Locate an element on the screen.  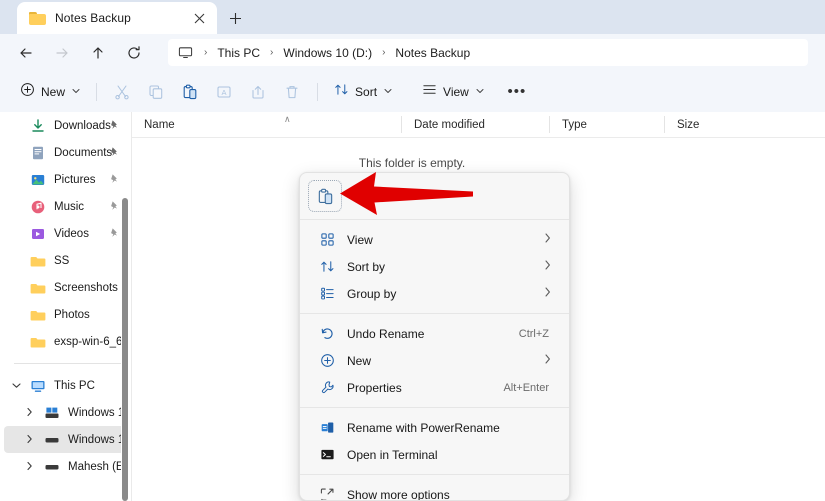
menu-item-rename-with-powerrename: Rename with PowerRename is located at coordinates (434, 427).